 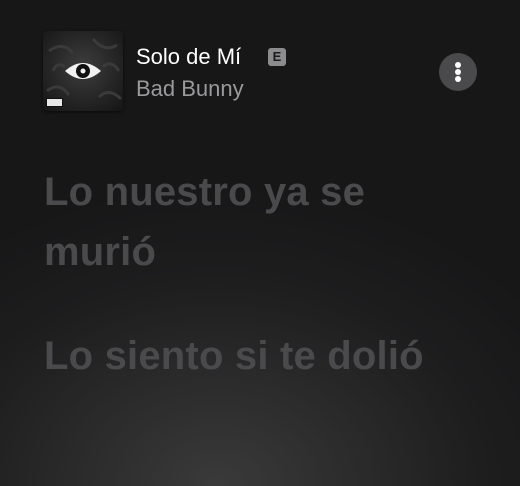 I want to click on lyric-line: Lo siento si te dolió, so click(x=264, y=356).